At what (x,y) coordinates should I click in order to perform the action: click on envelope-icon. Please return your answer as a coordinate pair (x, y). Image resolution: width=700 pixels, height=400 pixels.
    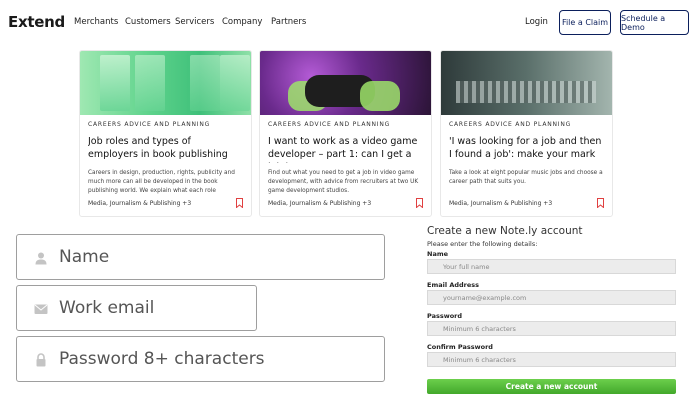
    Looking at the image, I should click on (41, 309).